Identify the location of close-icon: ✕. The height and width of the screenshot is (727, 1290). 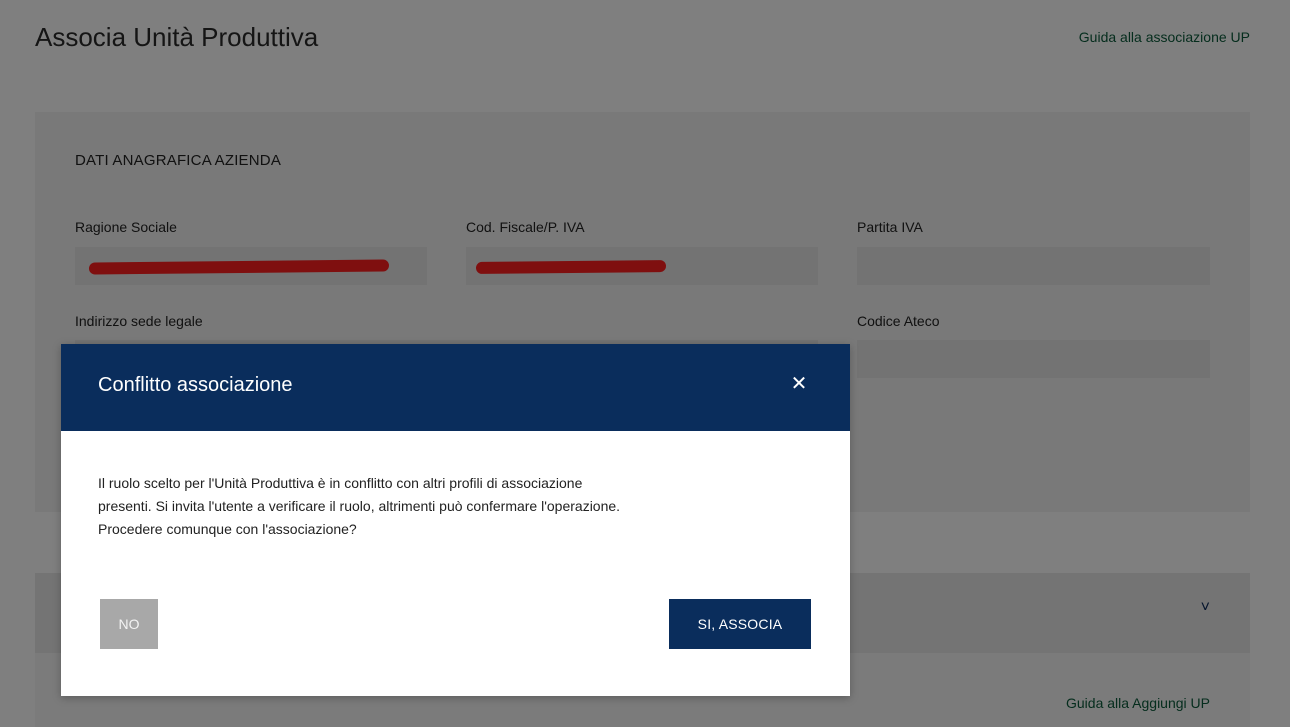
(799, 384).